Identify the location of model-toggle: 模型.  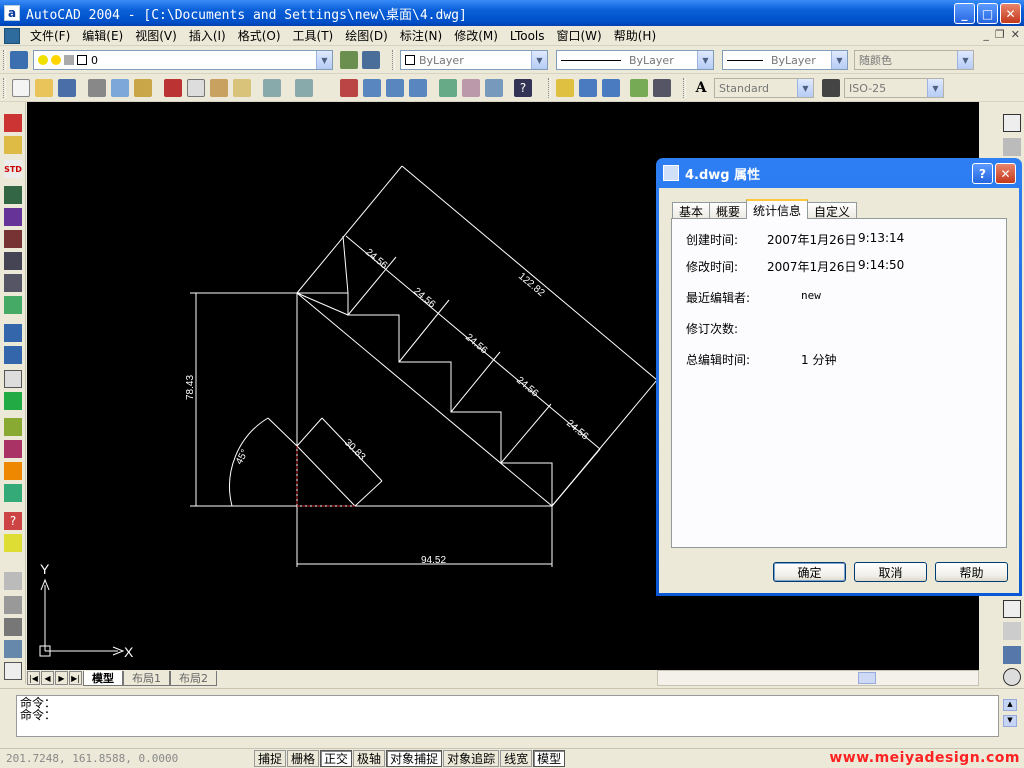
(549, 758).